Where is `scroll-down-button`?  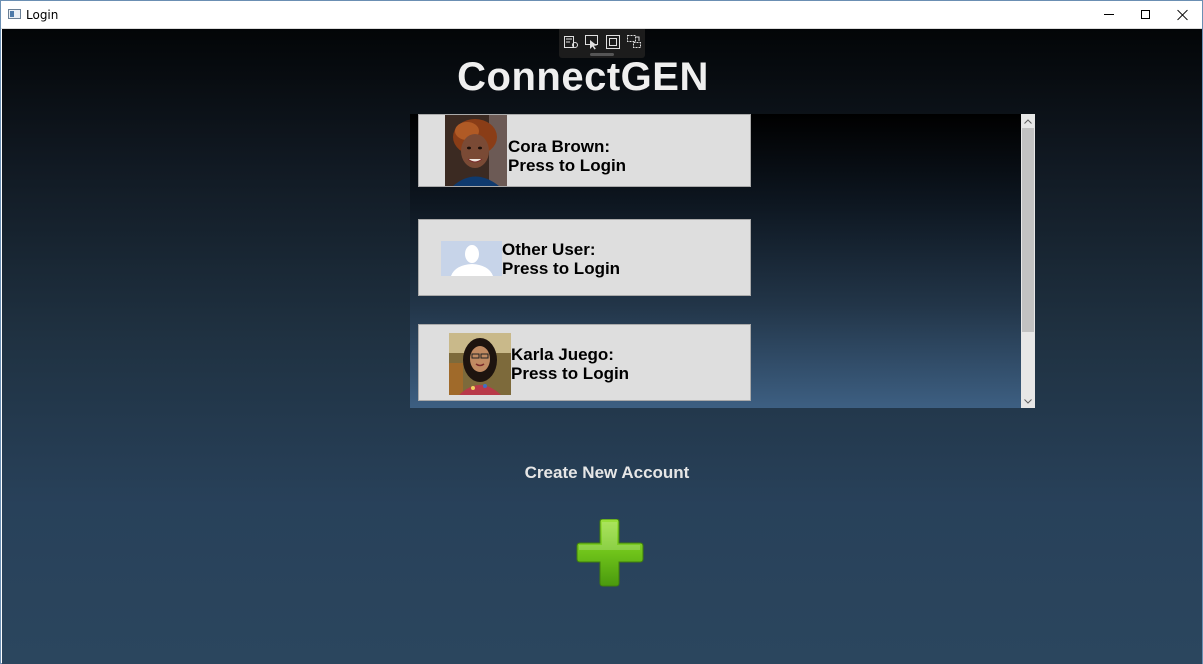 scroll-down-button is located at coordinates (1028, 401).